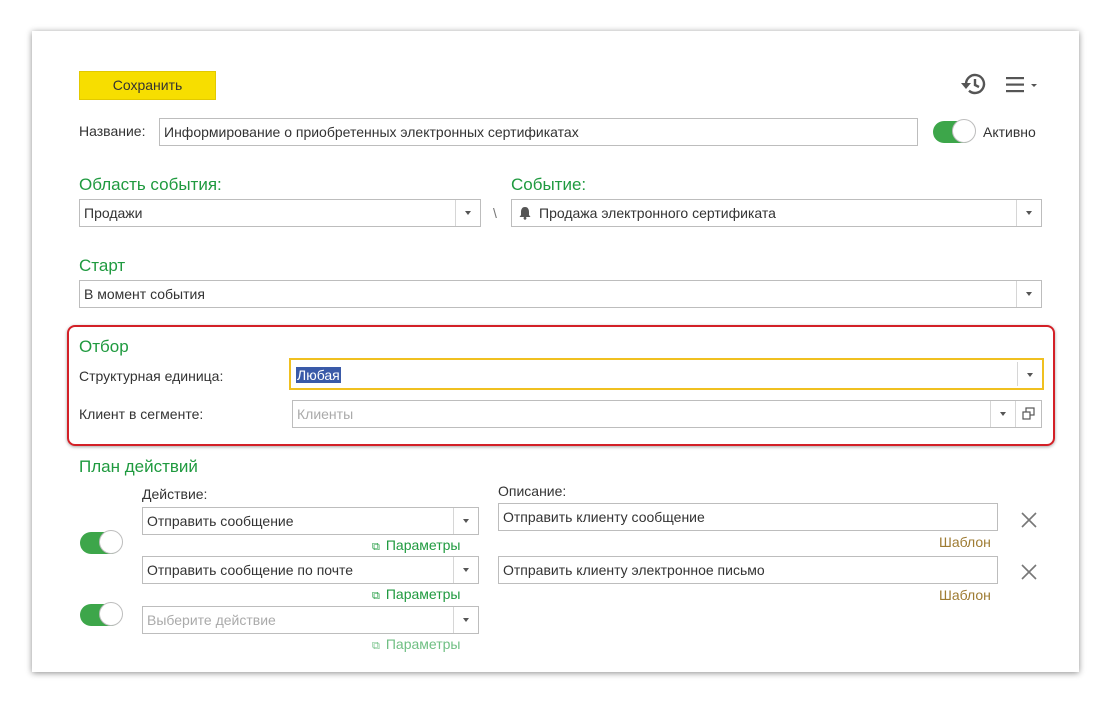 The width and height of the screenshot is (1111, 705). I want to click on plan-heading: План действий, so click(138, 466).